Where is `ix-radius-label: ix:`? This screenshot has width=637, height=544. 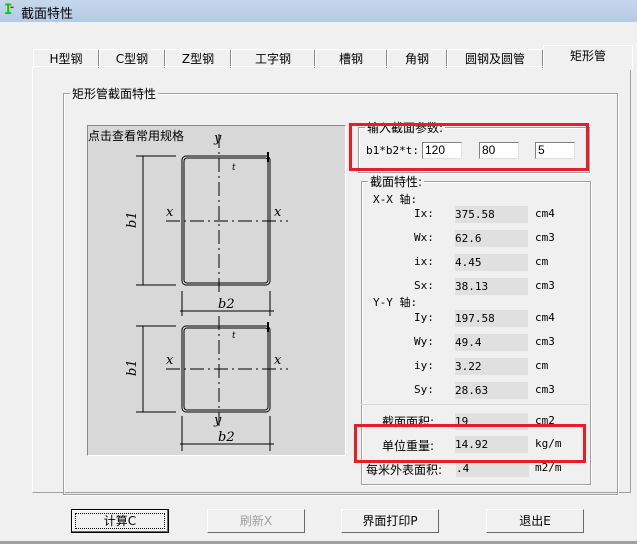
ix-radius-label: ix: is located at coordinates (424, 261).